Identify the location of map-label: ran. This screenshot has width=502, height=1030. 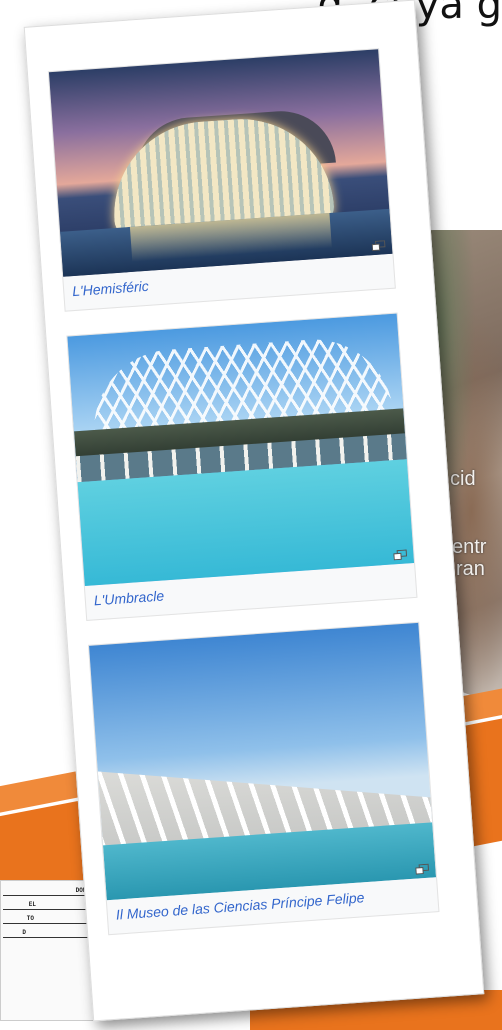
(470, 569).